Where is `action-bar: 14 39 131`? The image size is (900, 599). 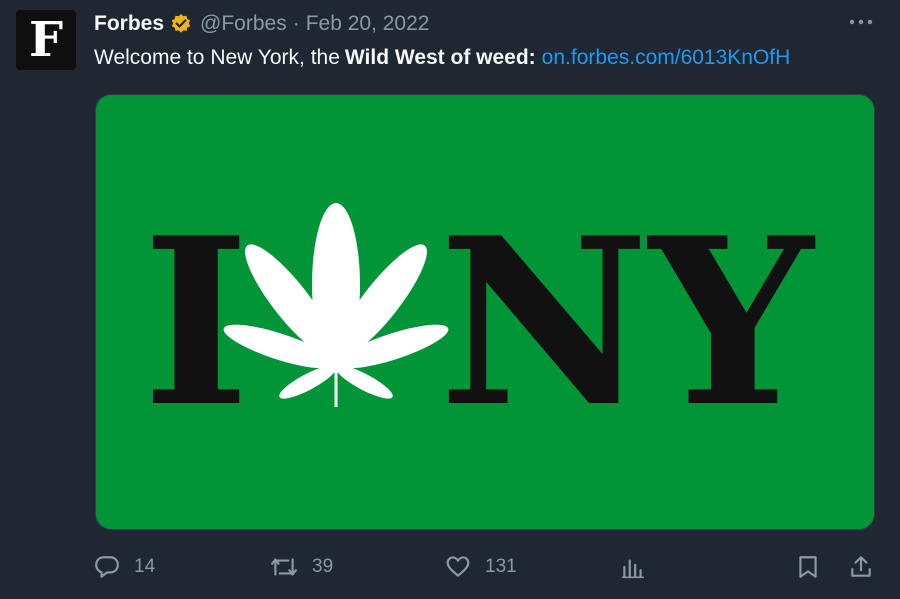 action-bar: 14 39 131 is located at coordinates (450, 567).